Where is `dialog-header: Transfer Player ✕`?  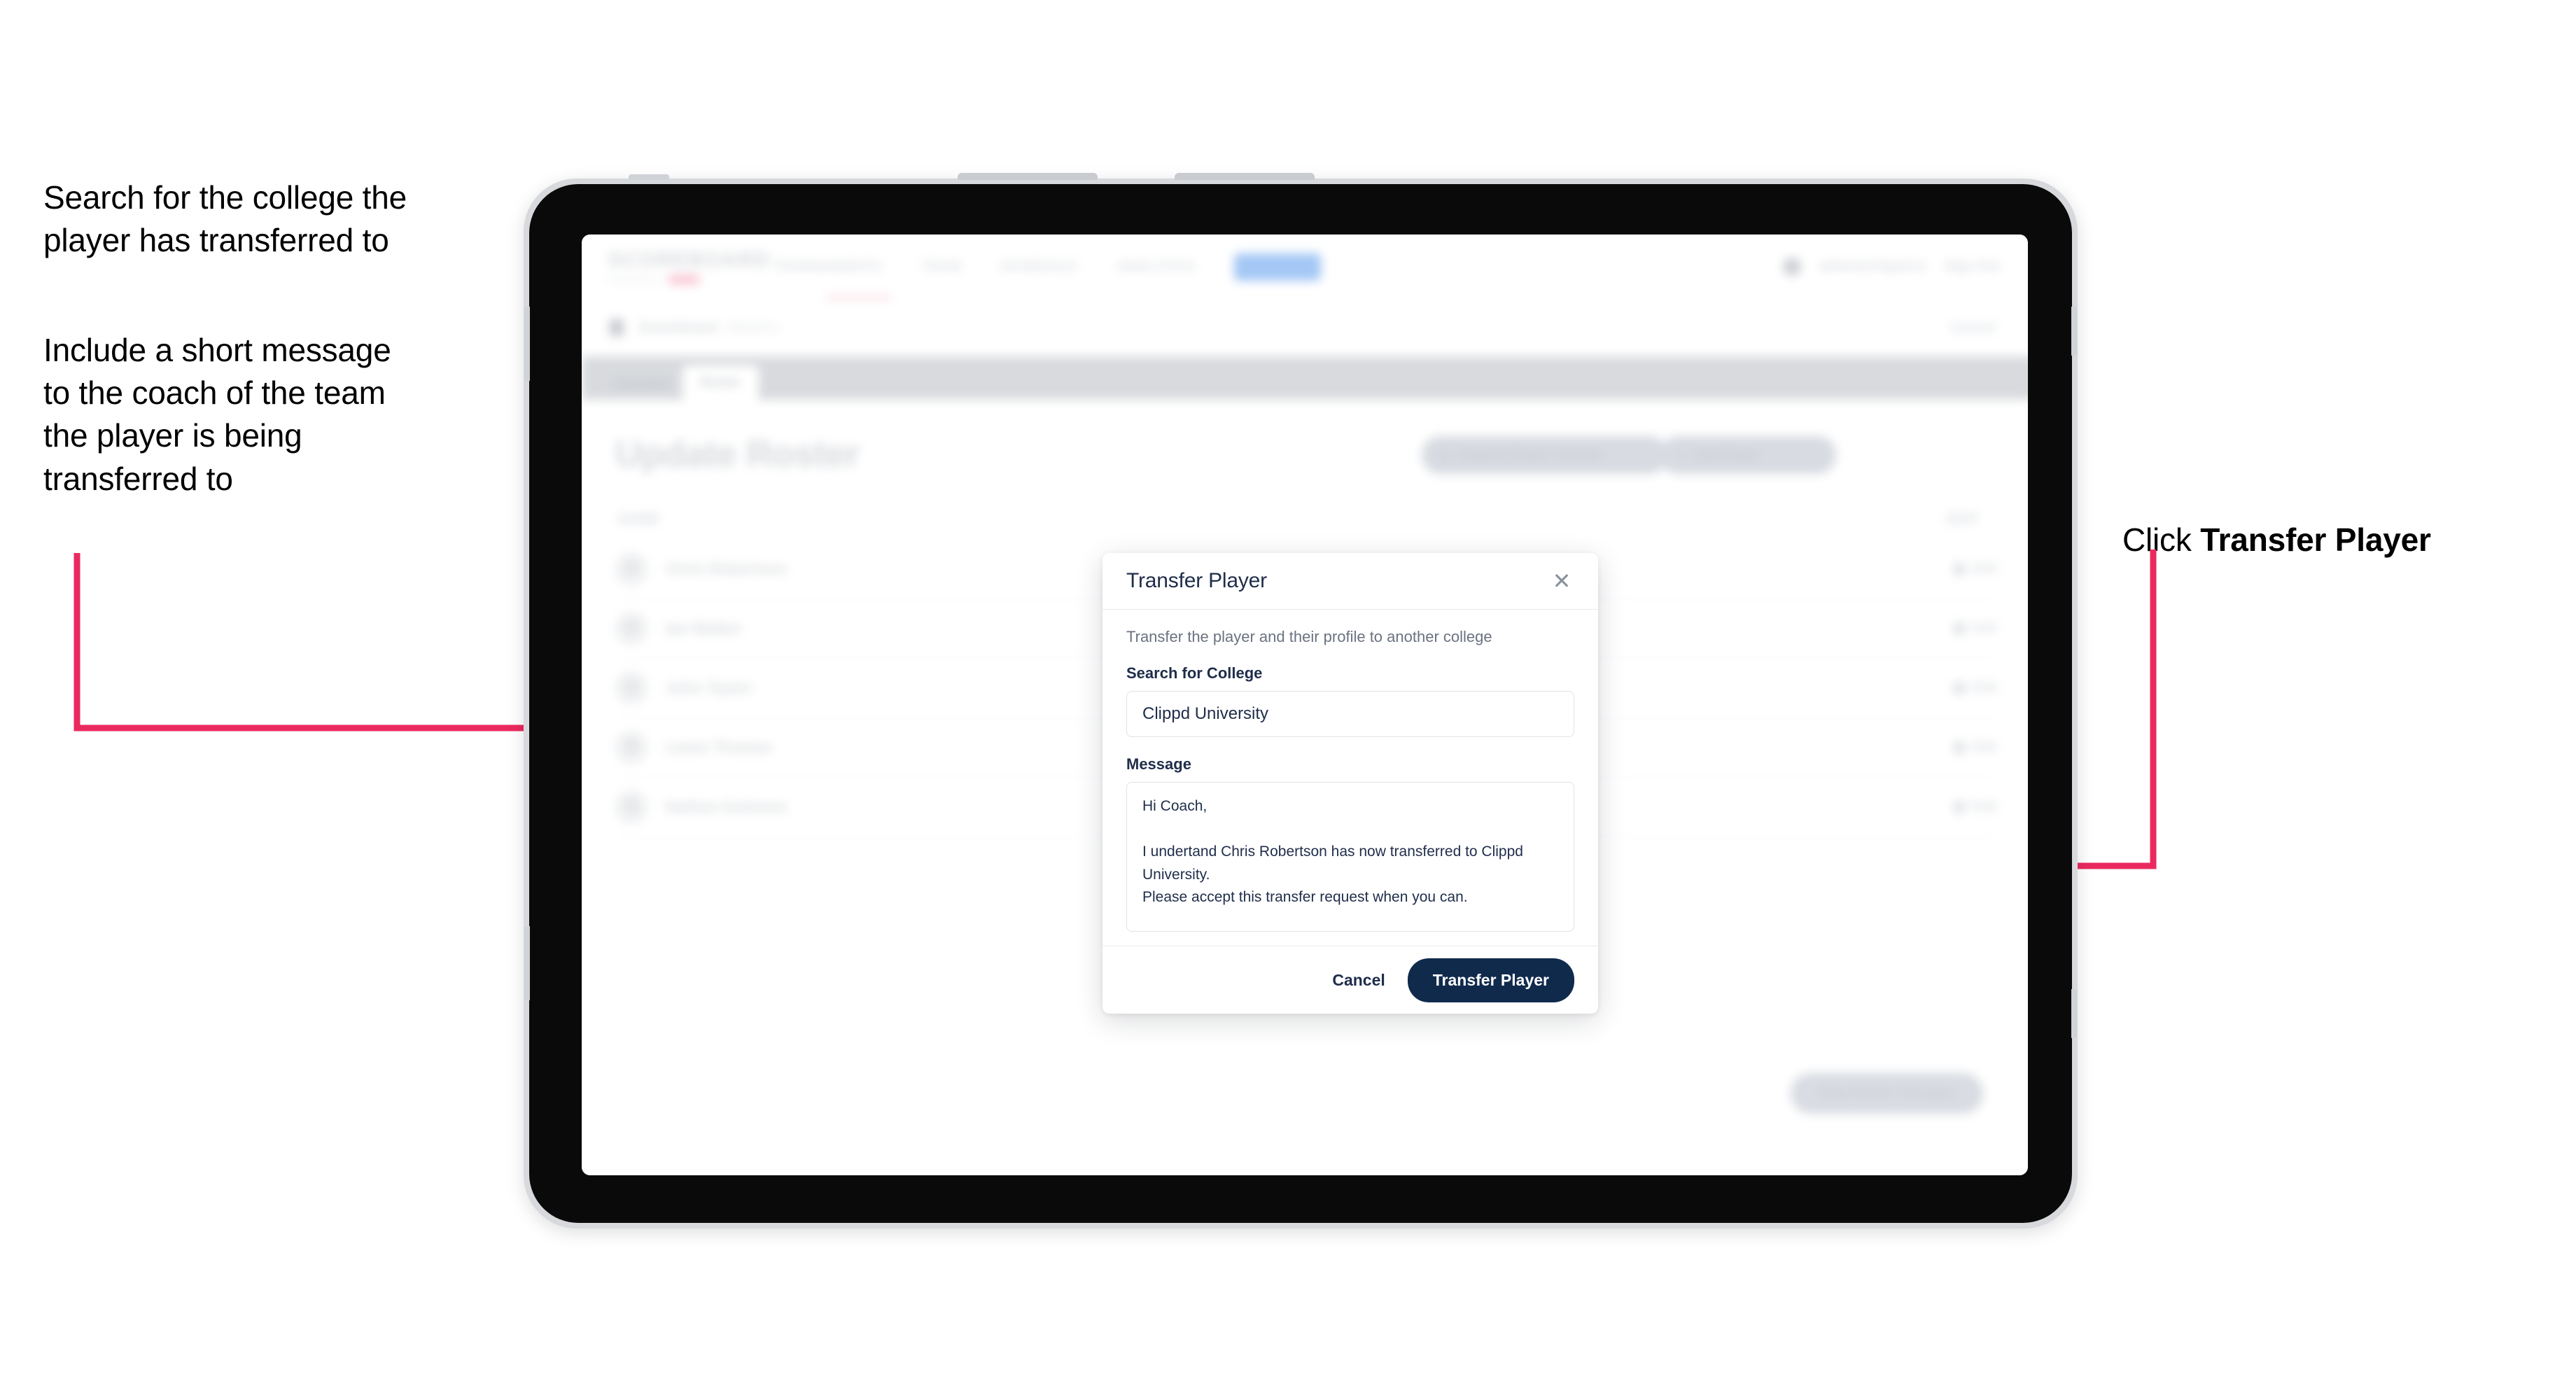 dialog-header: Transfer Player ✕ is located at coordinates (1350, 581).